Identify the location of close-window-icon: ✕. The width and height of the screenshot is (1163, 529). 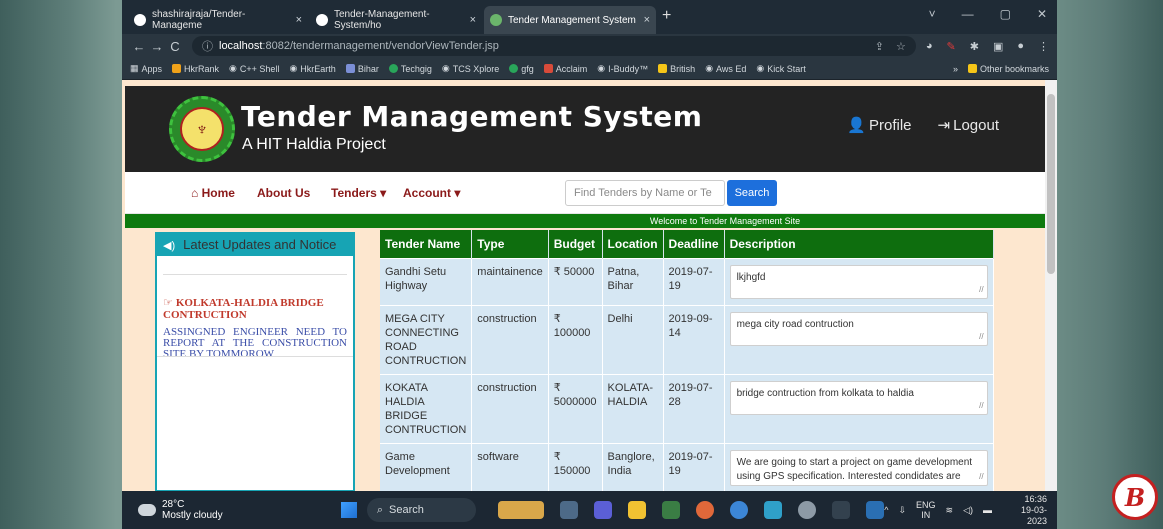
(1042, 14).